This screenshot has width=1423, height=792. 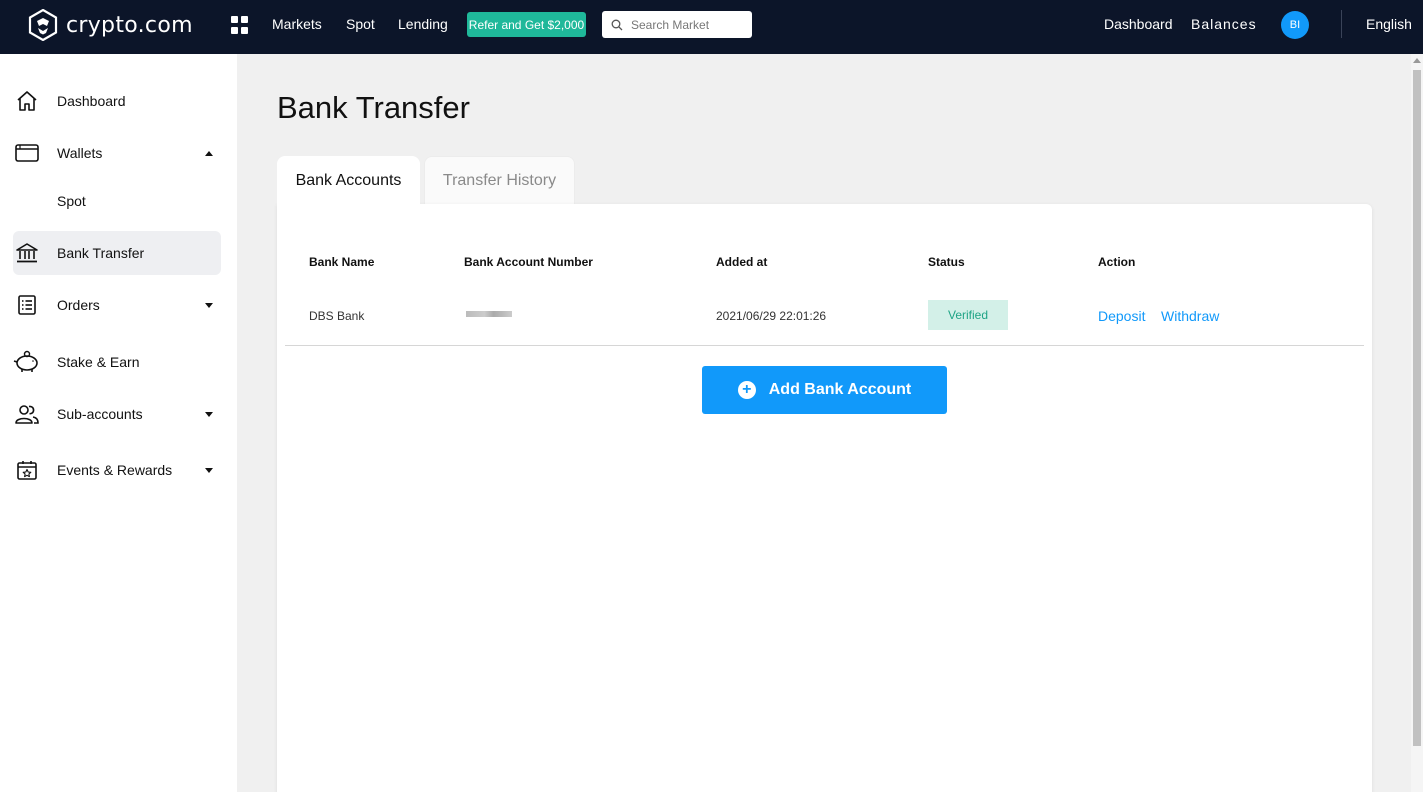 What do you see at coordinates (129, 25) in the screenshot?
I see `brand-name: crypto.com` at bounding box center [129, 25].